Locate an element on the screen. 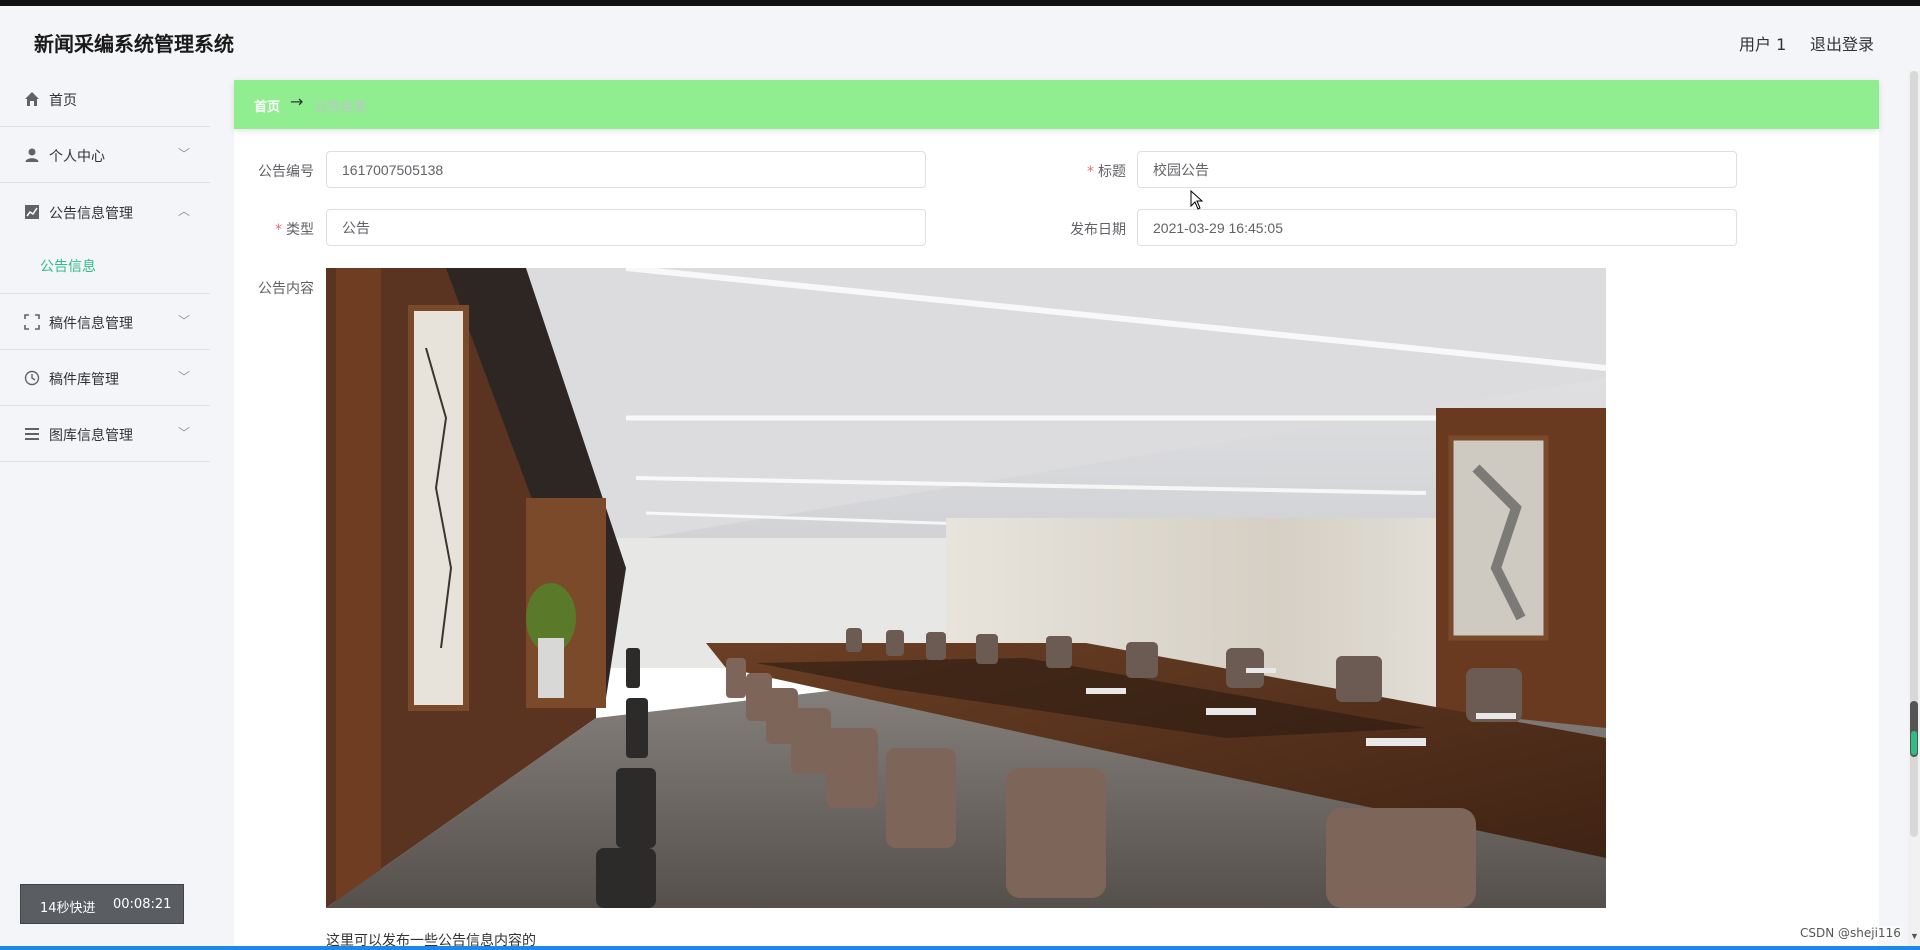 The width and height of the screenshot is (1920, 950). breadcrumb: 首页 → 公告信息 is located at coordinates (1056, 104).